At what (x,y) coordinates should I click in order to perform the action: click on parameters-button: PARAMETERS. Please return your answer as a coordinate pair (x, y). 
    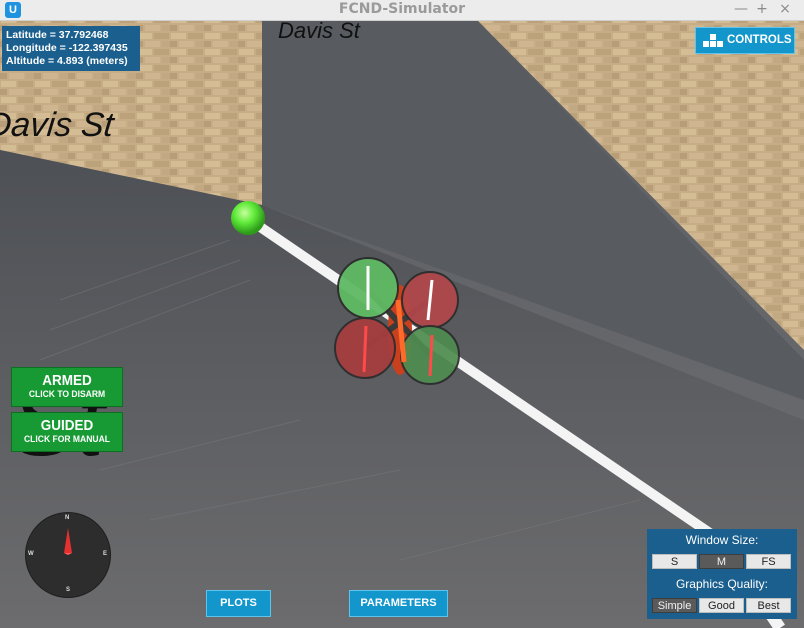
    Looking at the image, I should click on (398, 603).